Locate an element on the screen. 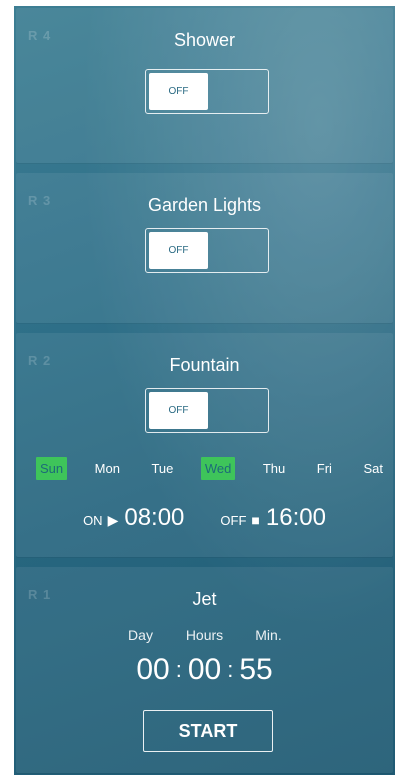 The width and height of the screenshot is (395, 775). timer-day-value: 00 is located at coordinates (152, 670).